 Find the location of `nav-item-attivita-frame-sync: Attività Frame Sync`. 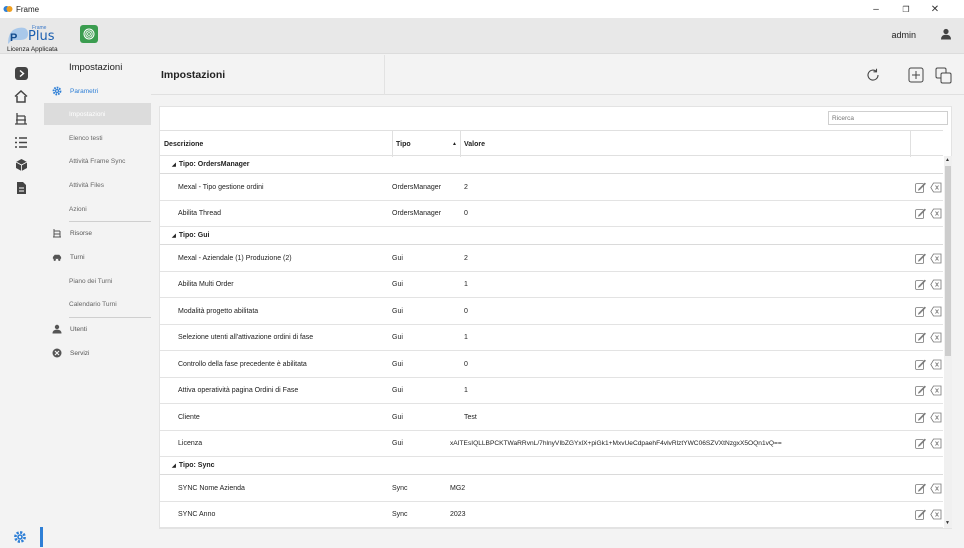

nav-item-attivita-frame-sync: Attività Frame Sync is located at coordinates (97, 161).